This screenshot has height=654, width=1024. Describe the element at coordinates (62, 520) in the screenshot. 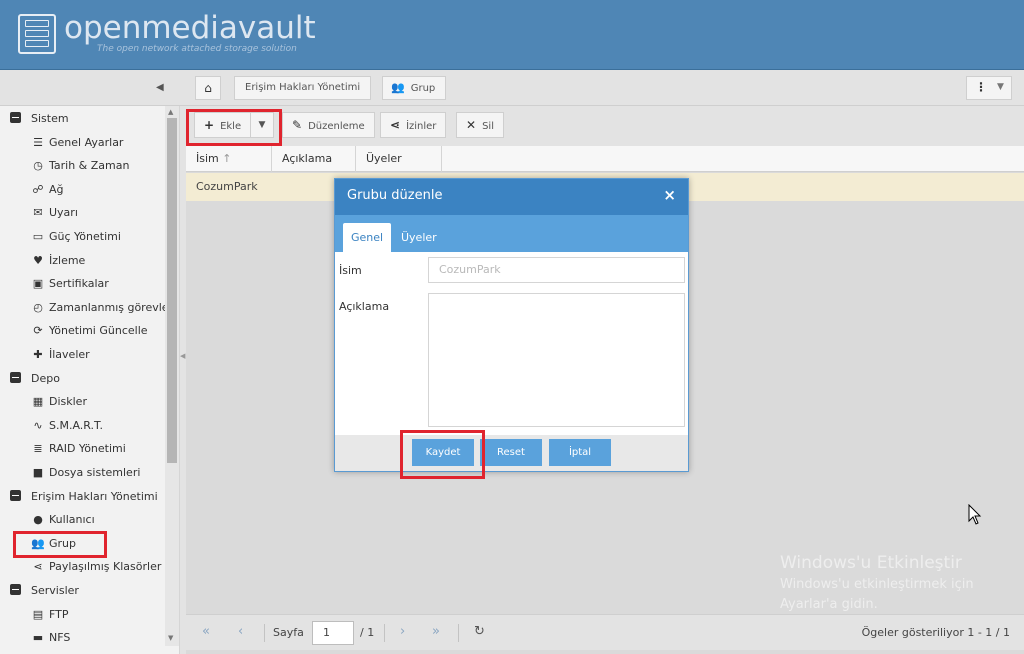

I see `sidebar-item-2-0: ● Kullanıcı` at that location.